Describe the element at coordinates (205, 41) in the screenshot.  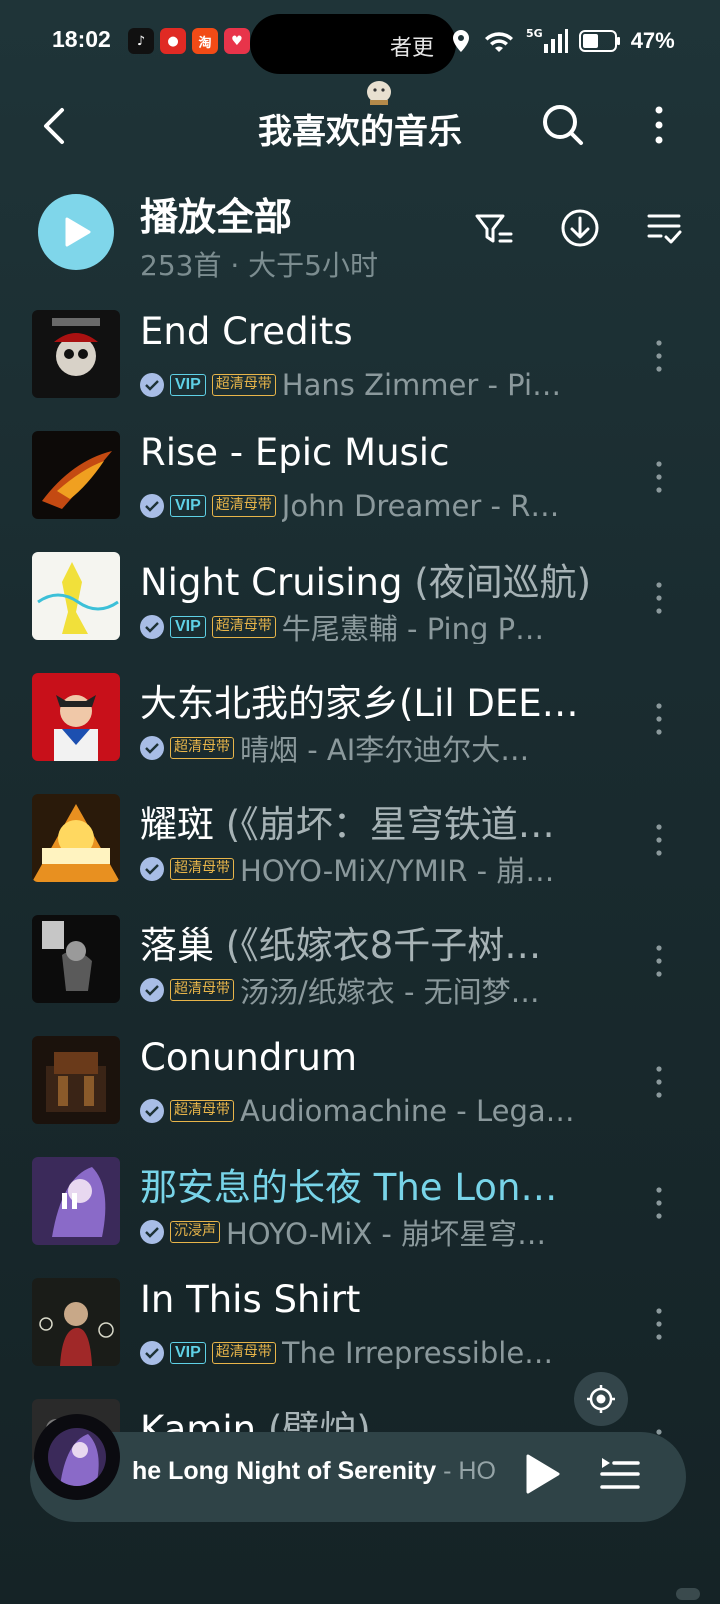
I see `taobao-notification-icon: 淘` at that location.